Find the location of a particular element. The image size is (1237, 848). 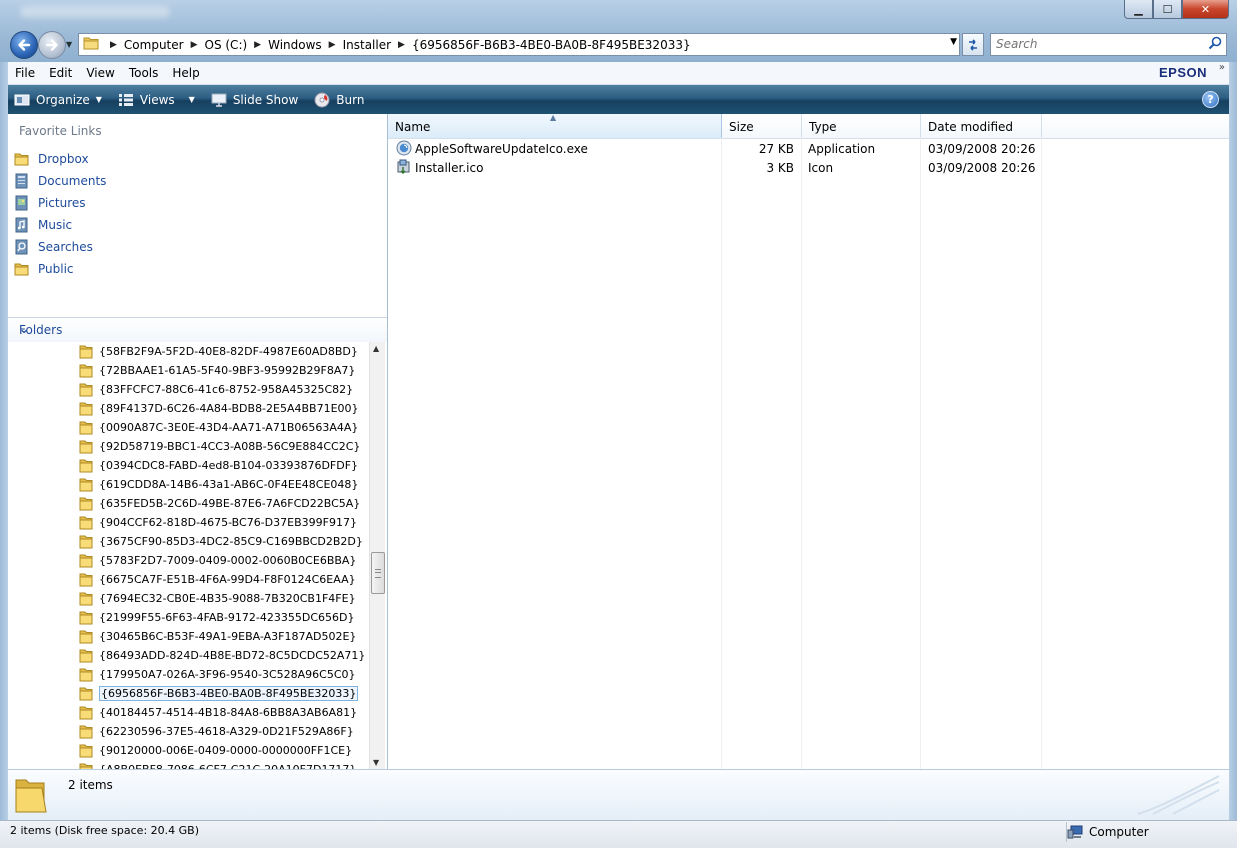

folder-tree-item: {6956856F-B6B3-4BE0-BA0B-8F495BE32033} is located at coordinates (218, 693).